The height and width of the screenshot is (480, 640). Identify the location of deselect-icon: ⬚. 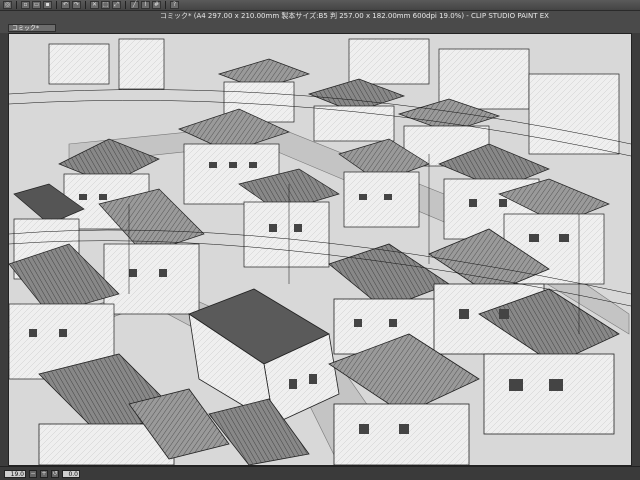
(105, 5).